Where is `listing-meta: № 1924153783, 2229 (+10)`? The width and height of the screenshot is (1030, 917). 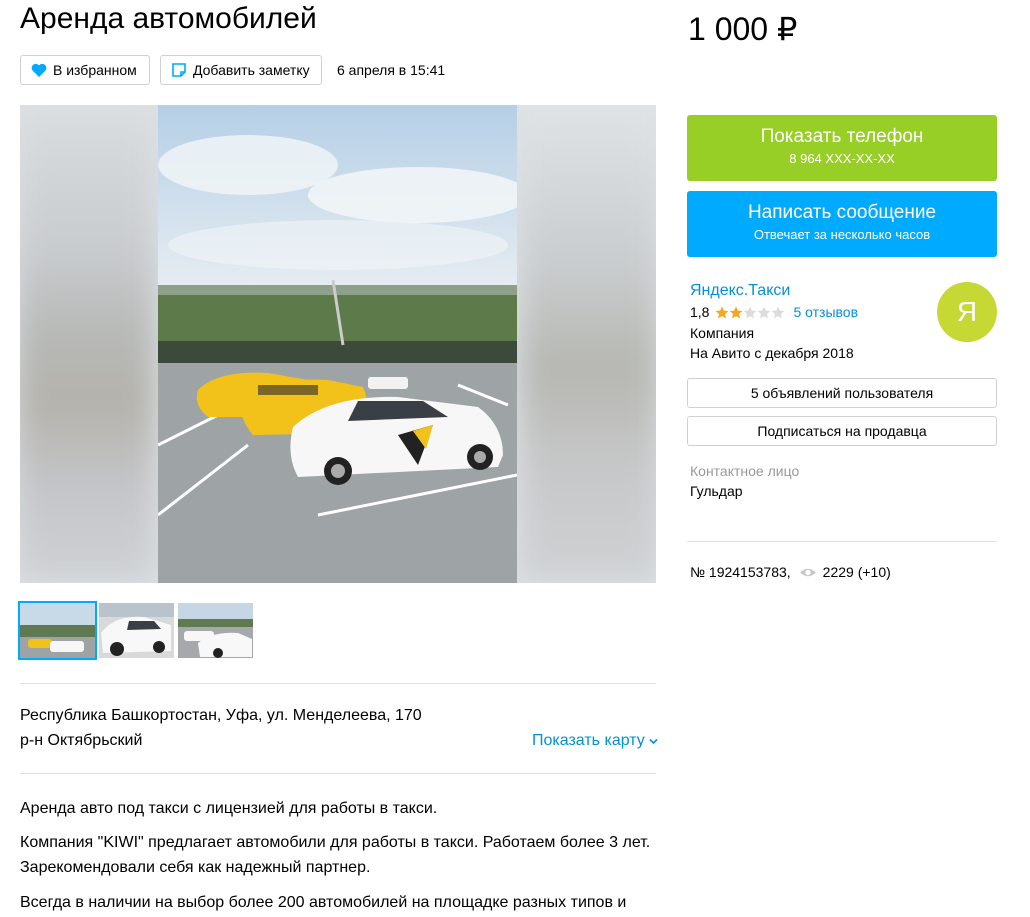 listing-meta: № 1924153783, 2229 (+10) is located at coordinates (790, 572).